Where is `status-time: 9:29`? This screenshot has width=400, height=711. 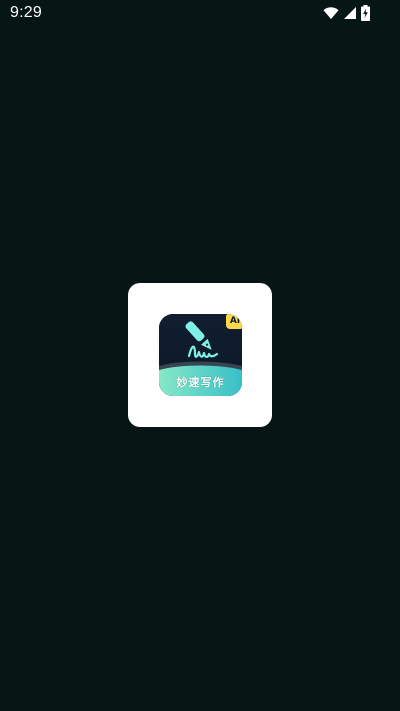 status-time: 9:29 is located at coordinates (26, 12).